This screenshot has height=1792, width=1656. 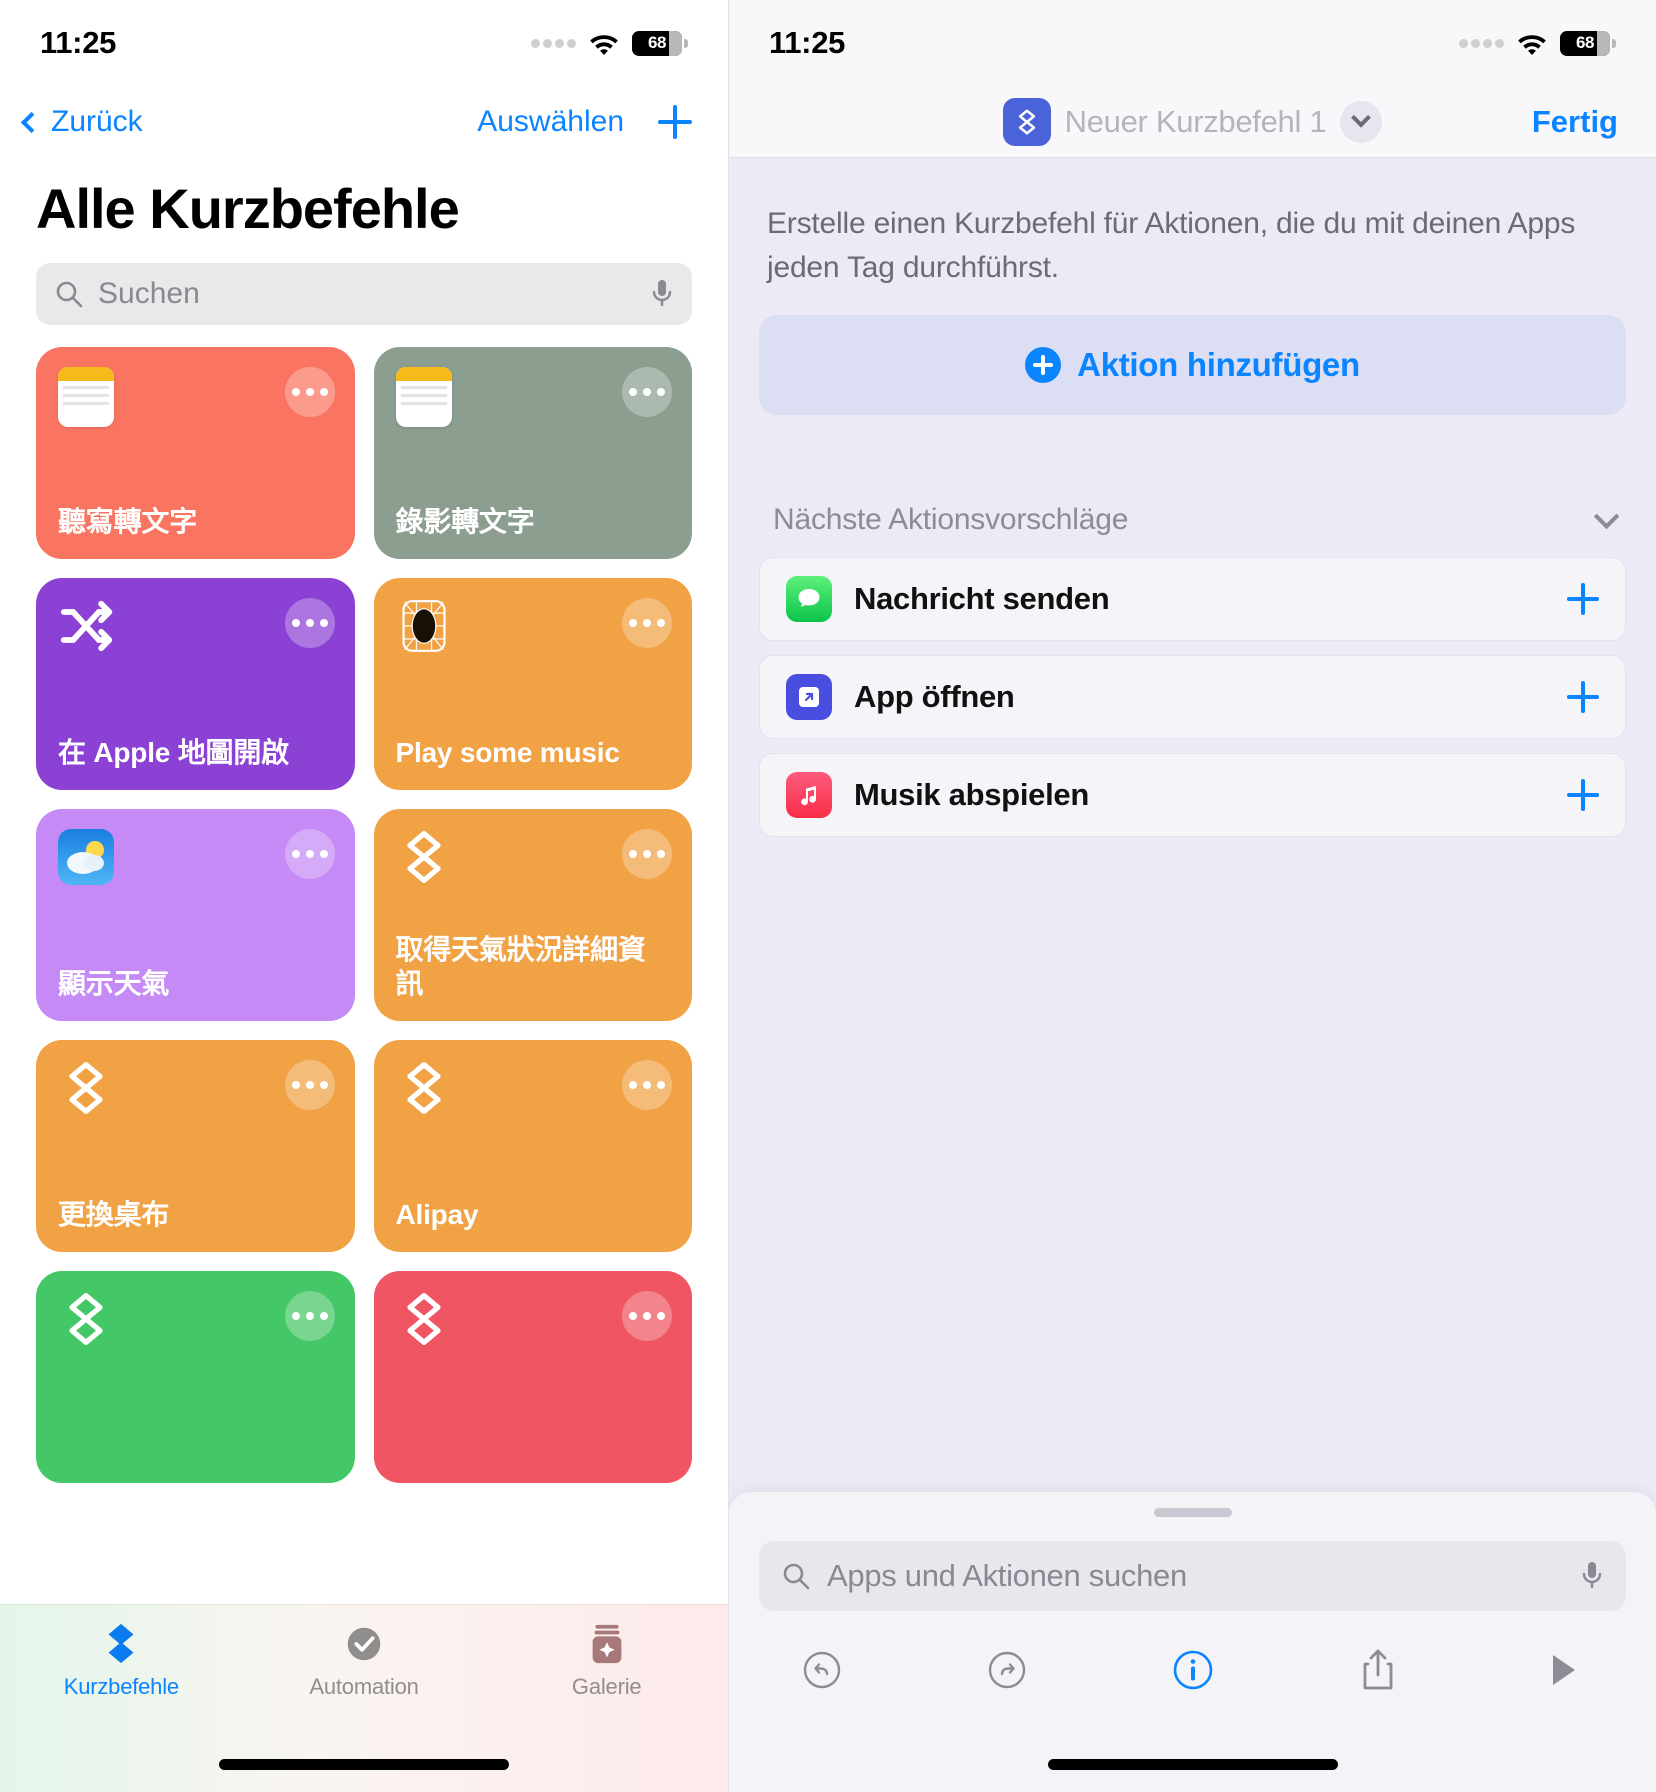 What do you see at coordinates (1532, 44) in the screenshot?
I see `wifi-icon` at bounding box center [1532, 44].